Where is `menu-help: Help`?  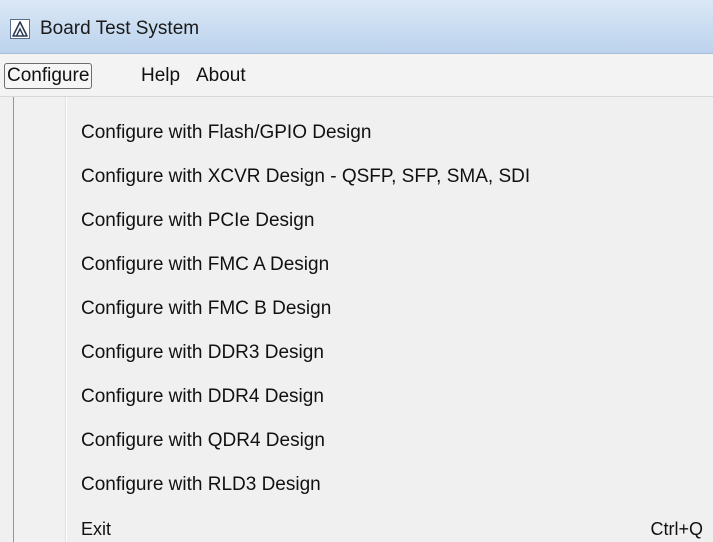
menu-help: Help is located at coordinates (160, 76).